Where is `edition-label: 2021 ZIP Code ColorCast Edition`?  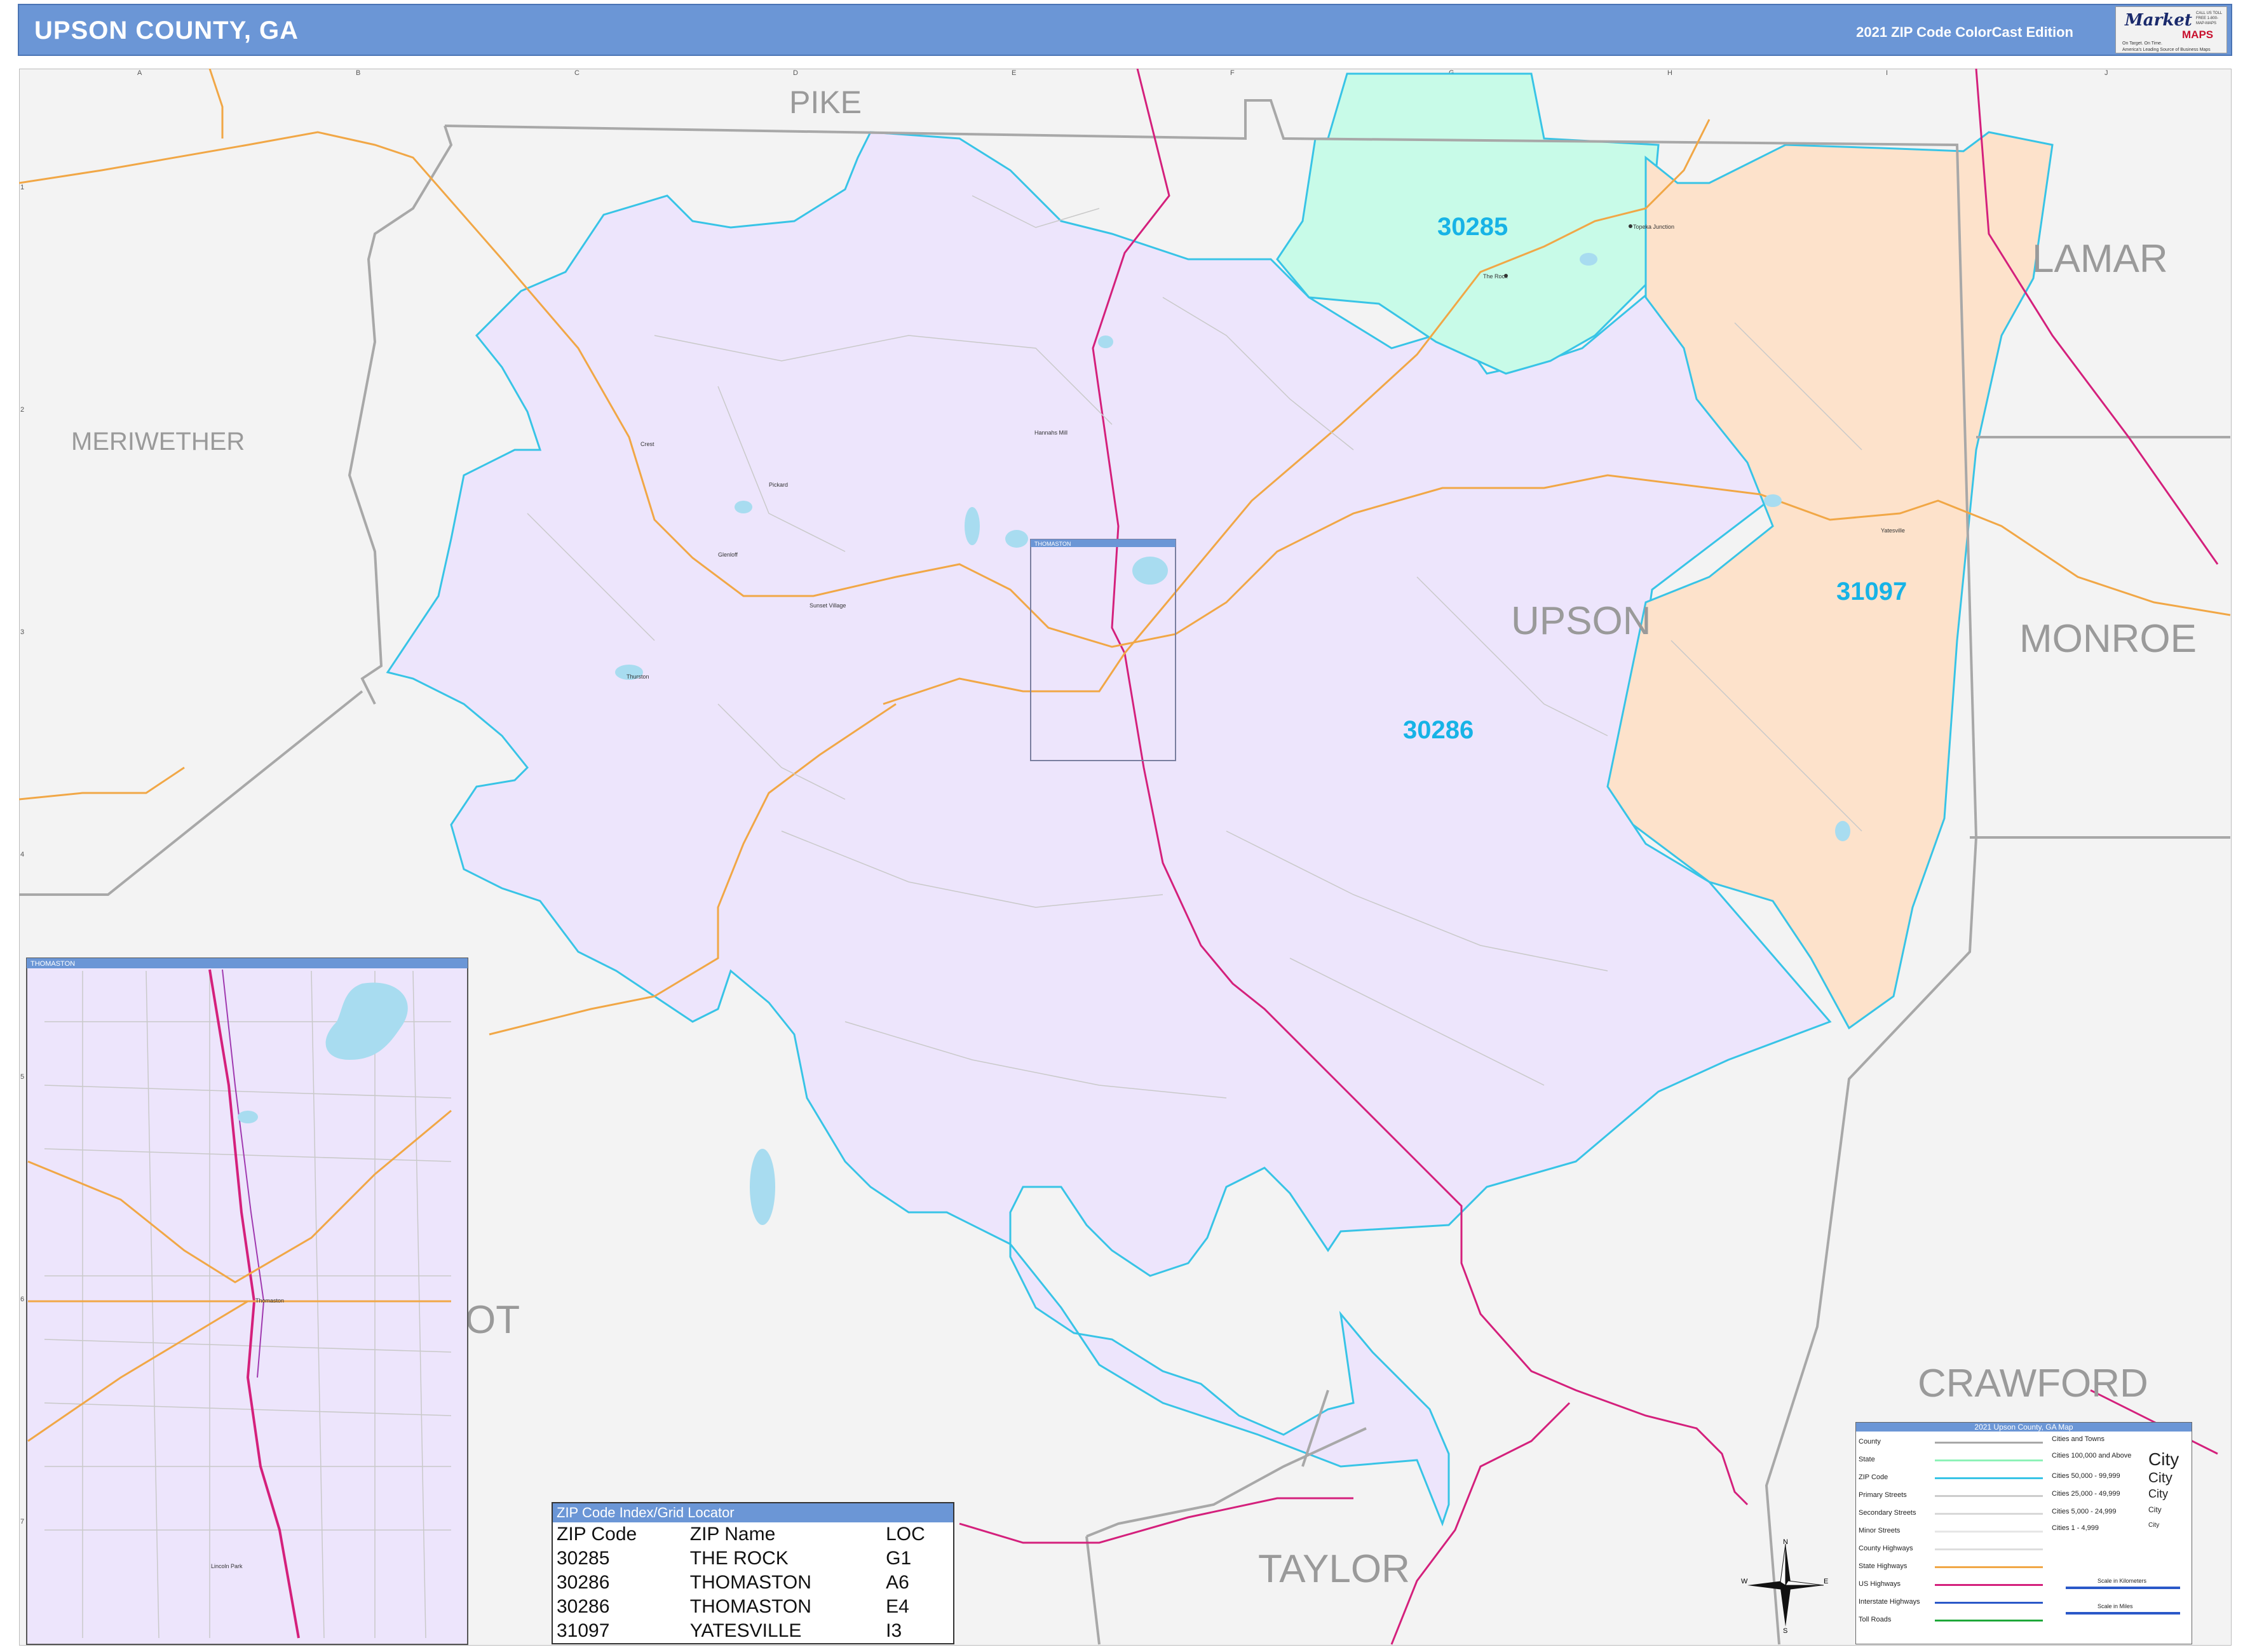 edition-label: 2021 ZIP Code ColorCast Edition is located at coordinates (1964, 32).